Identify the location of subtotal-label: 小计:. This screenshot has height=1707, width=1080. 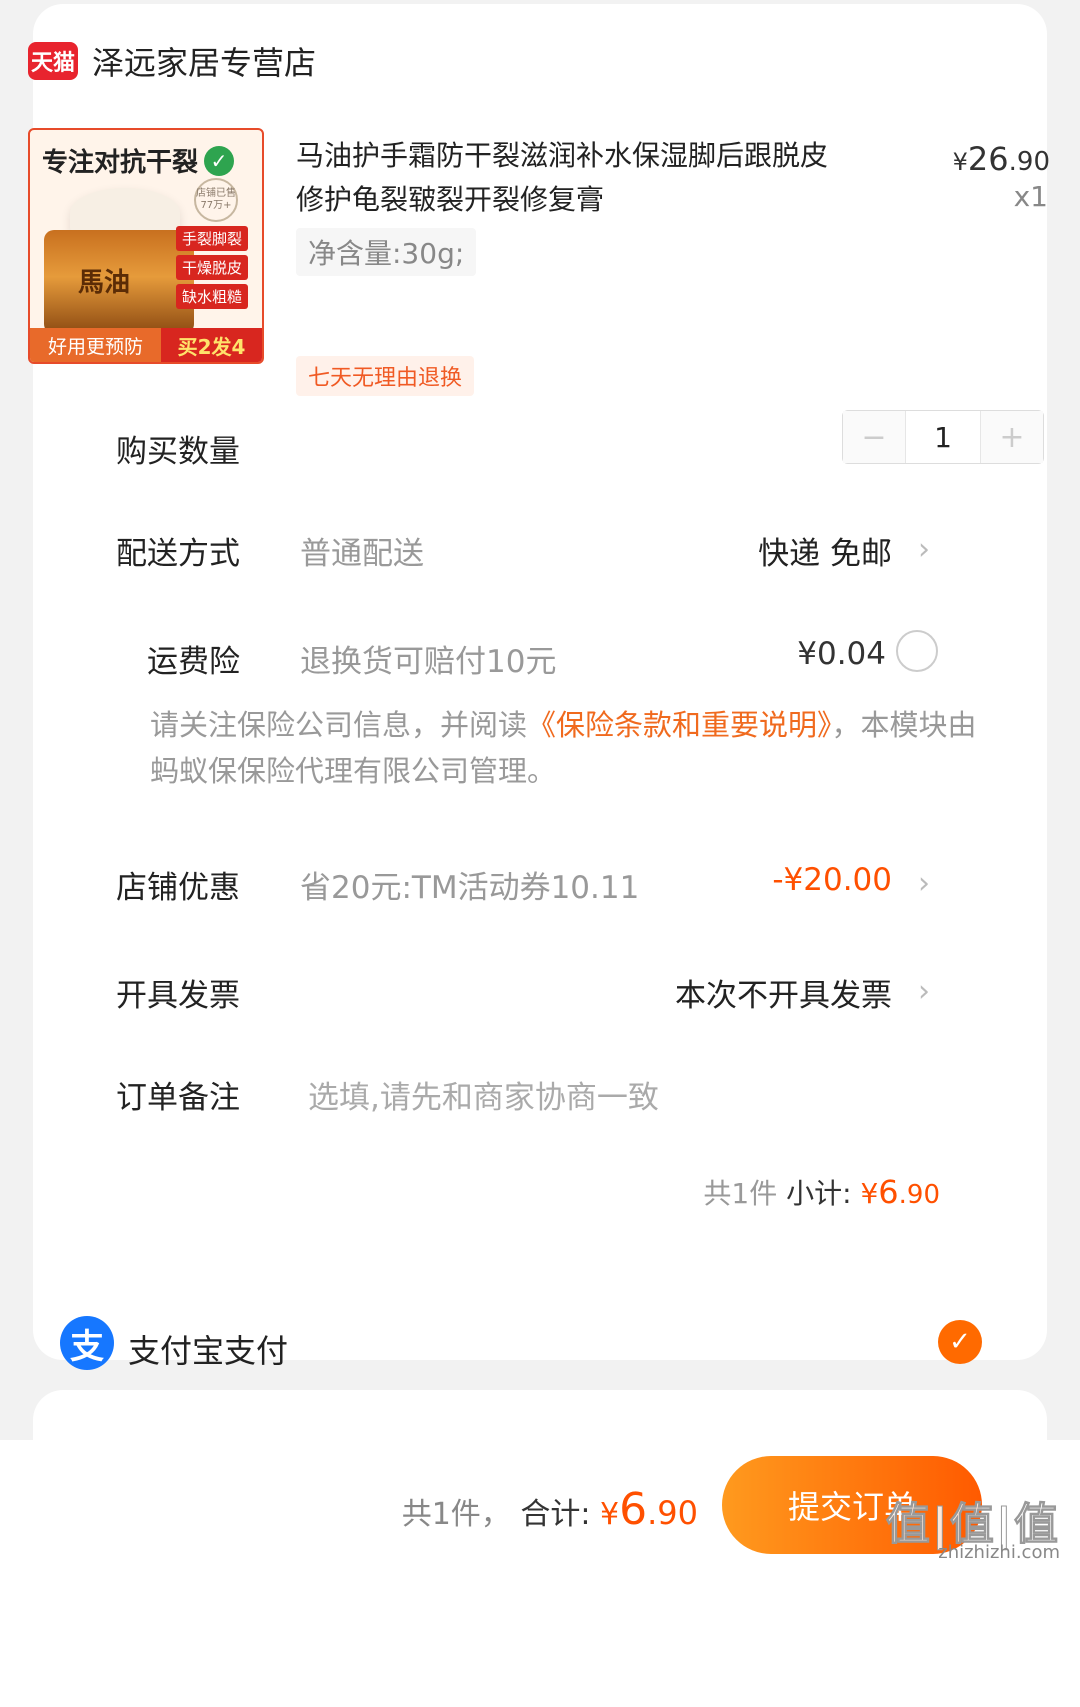
(819, 1193).